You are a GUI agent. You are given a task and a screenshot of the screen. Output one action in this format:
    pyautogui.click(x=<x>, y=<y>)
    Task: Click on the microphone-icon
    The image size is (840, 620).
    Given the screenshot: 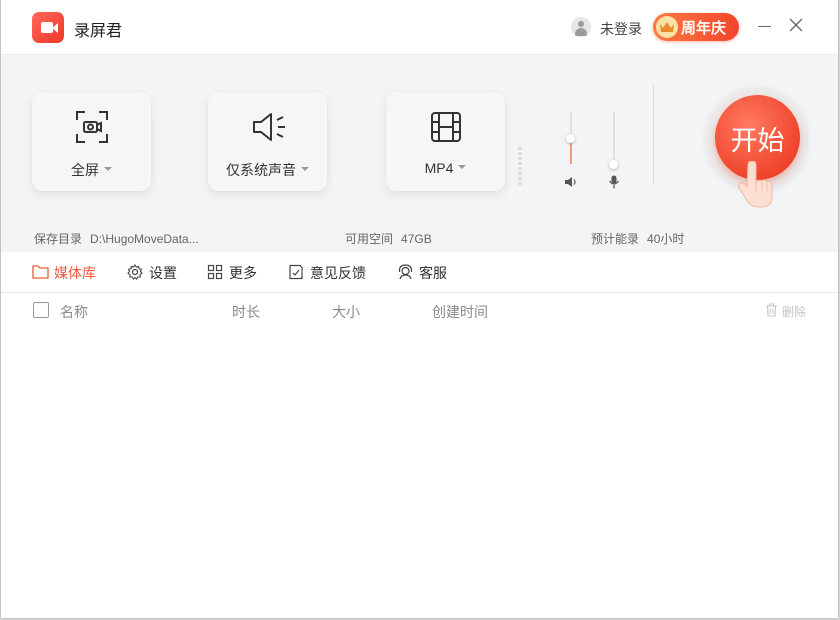 What is the action you would take?
    pyautogui.click(x=614, y=184)
    